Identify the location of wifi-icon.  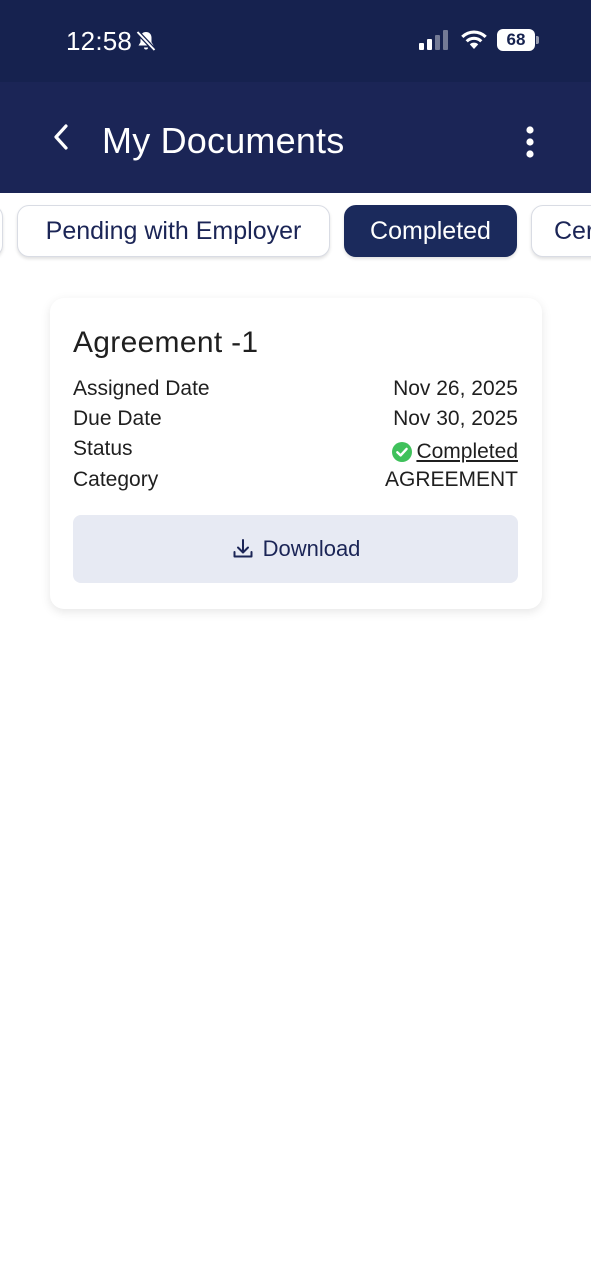
(474, 39).